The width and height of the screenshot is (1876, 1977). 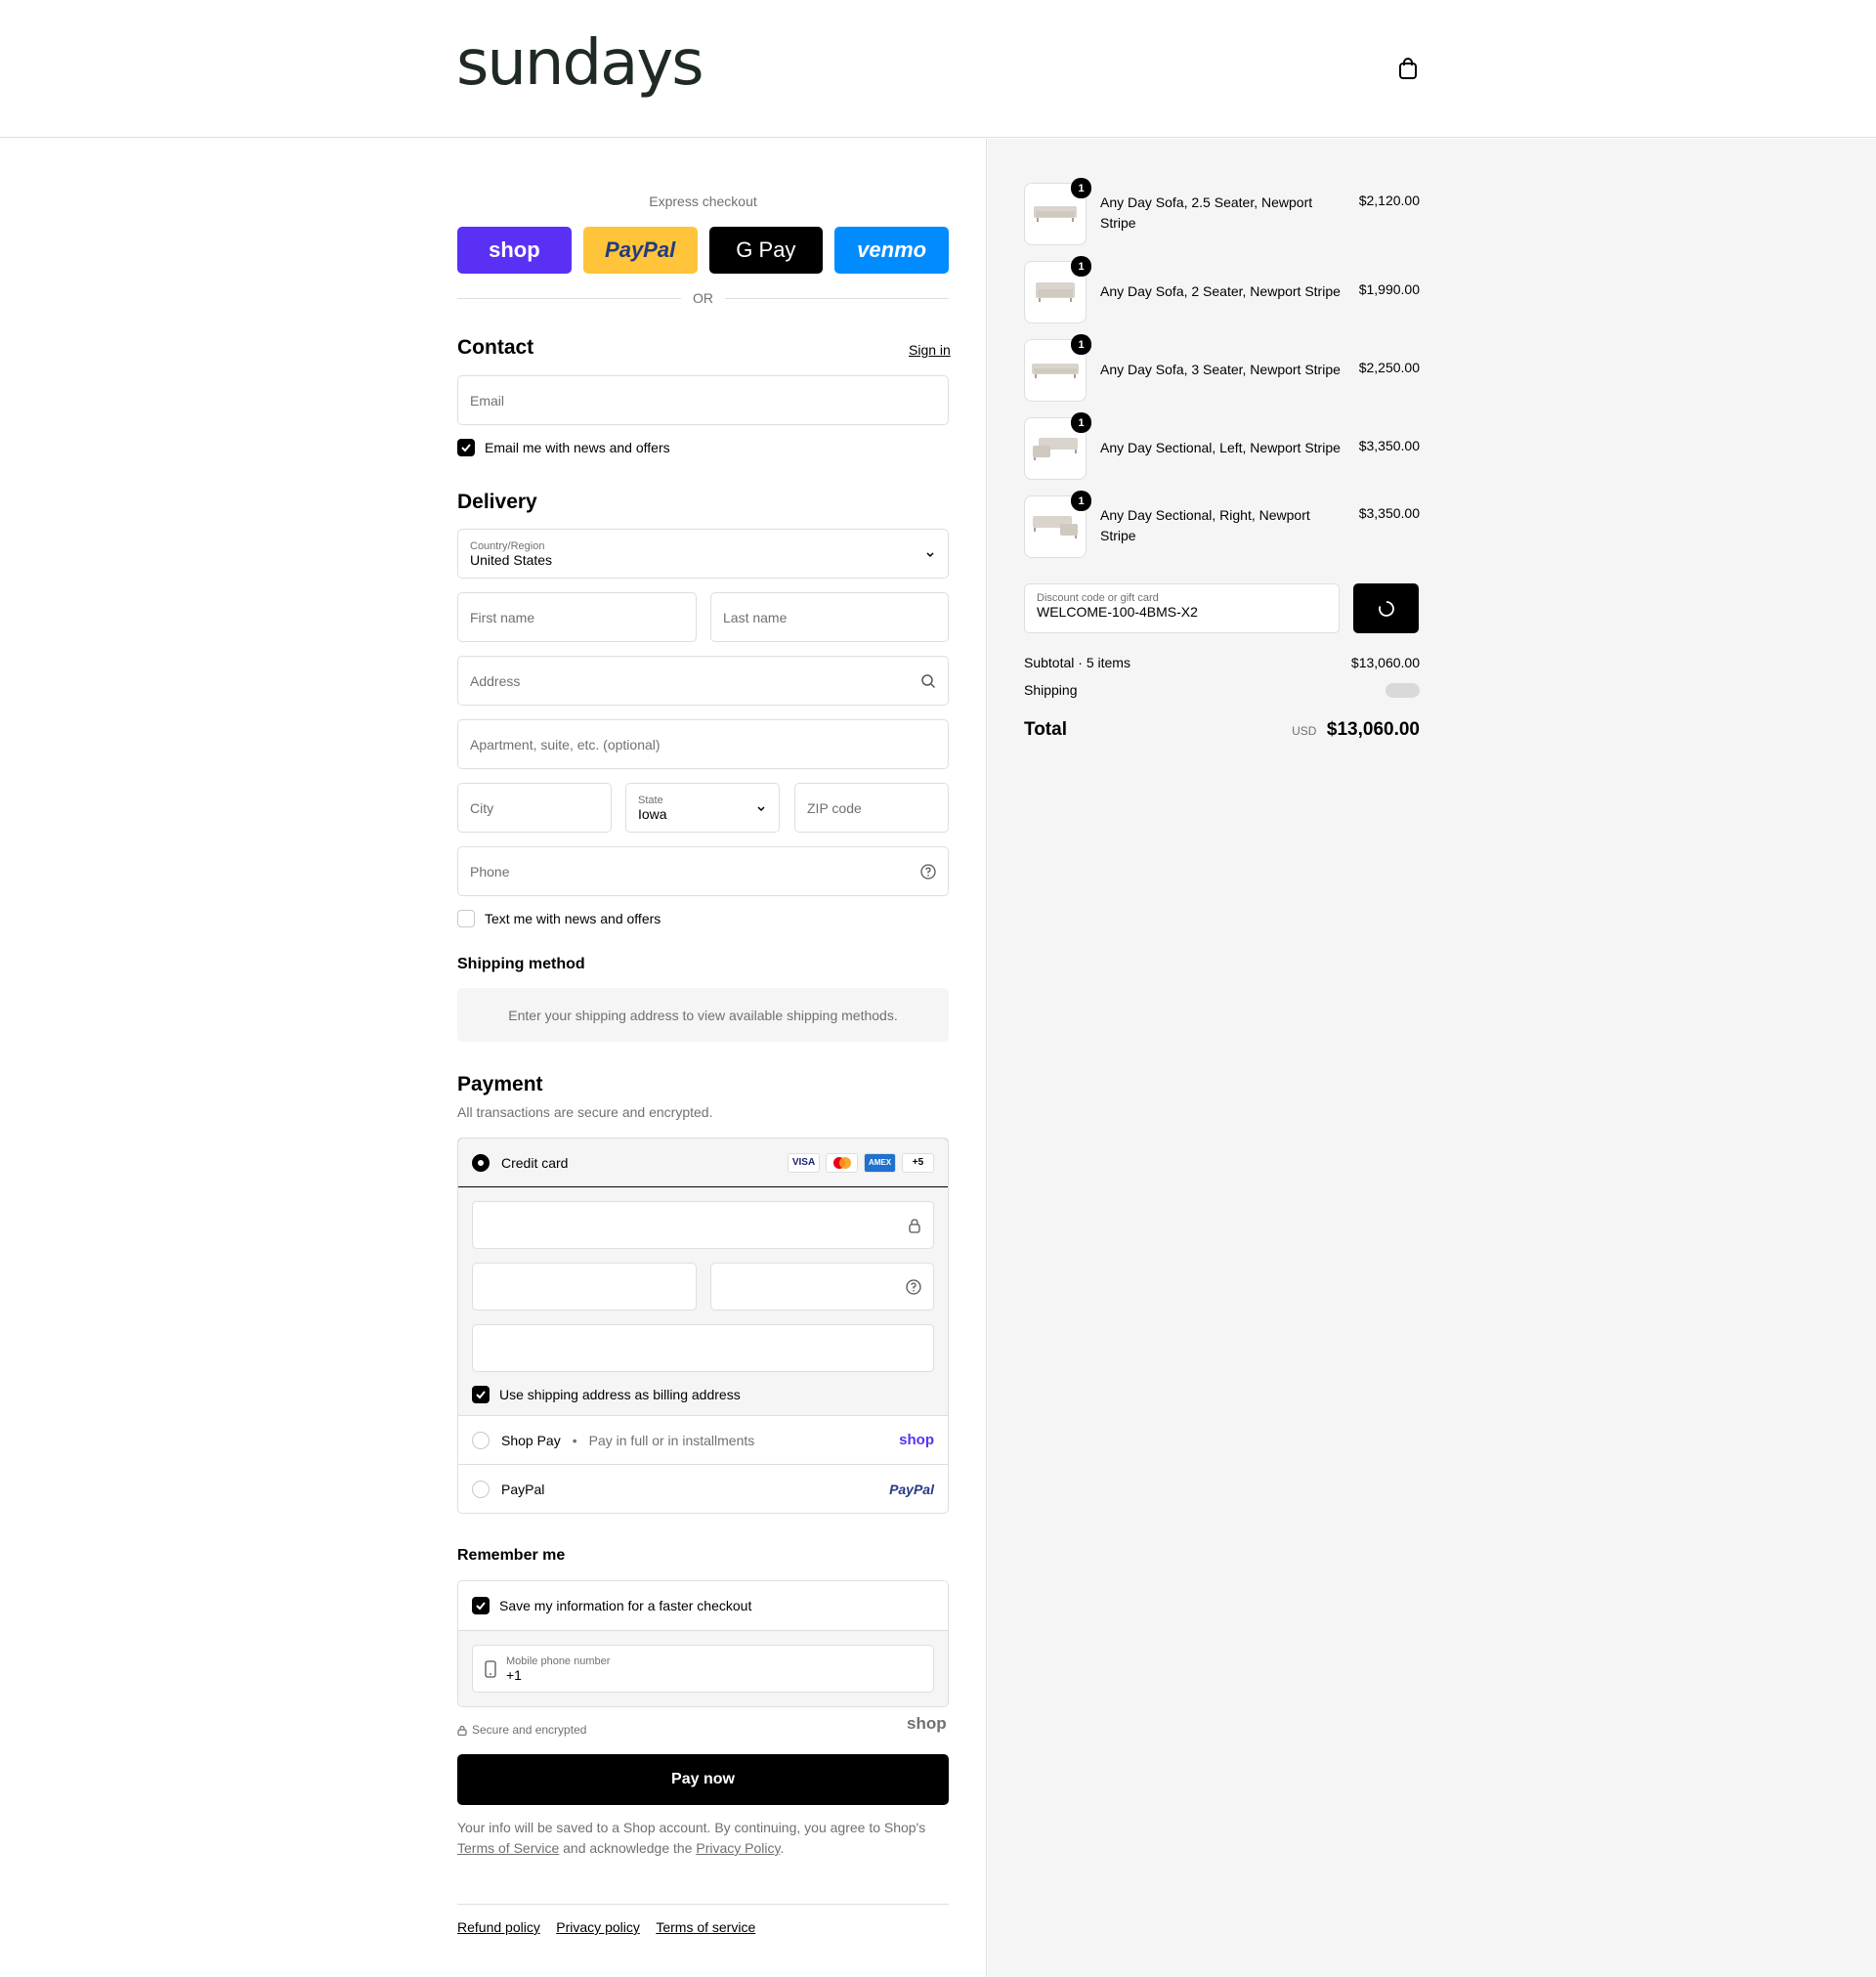 I want to click on terms-of-service-footer-link: Terms of service, so click(x=705, y=1927).